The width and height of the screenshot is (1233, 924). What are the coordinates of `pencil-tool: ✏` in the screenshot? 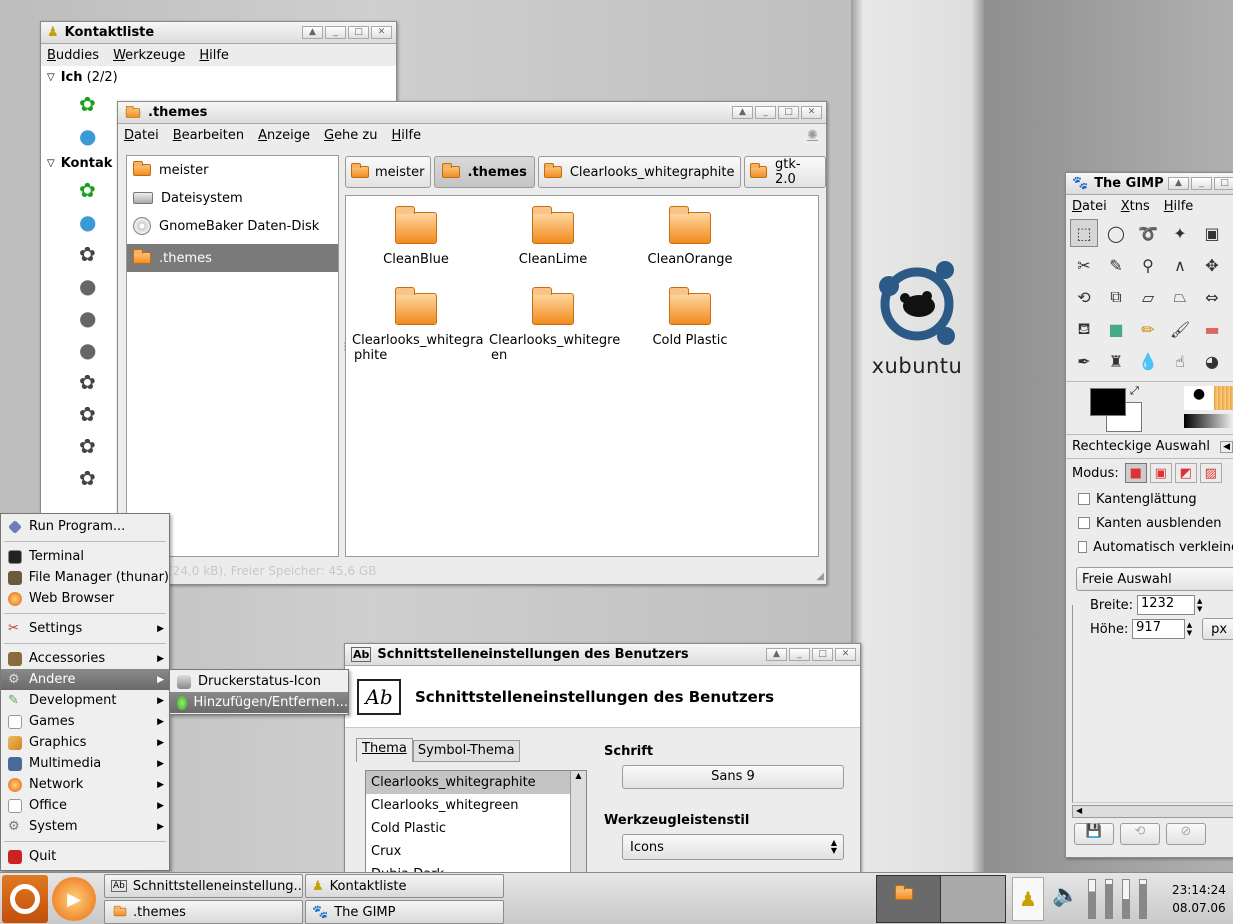 It's located at (1148, 329).